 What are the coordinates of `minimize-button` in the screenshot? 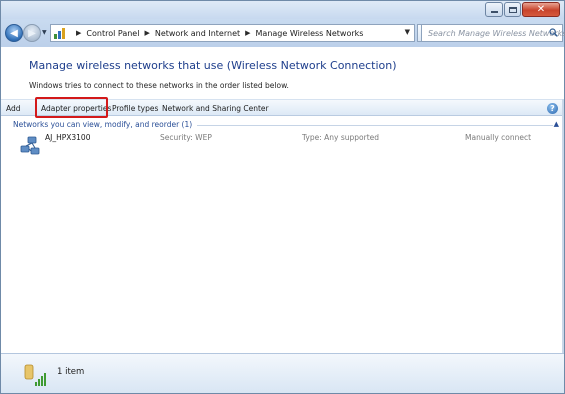 It's located at (494, 9).